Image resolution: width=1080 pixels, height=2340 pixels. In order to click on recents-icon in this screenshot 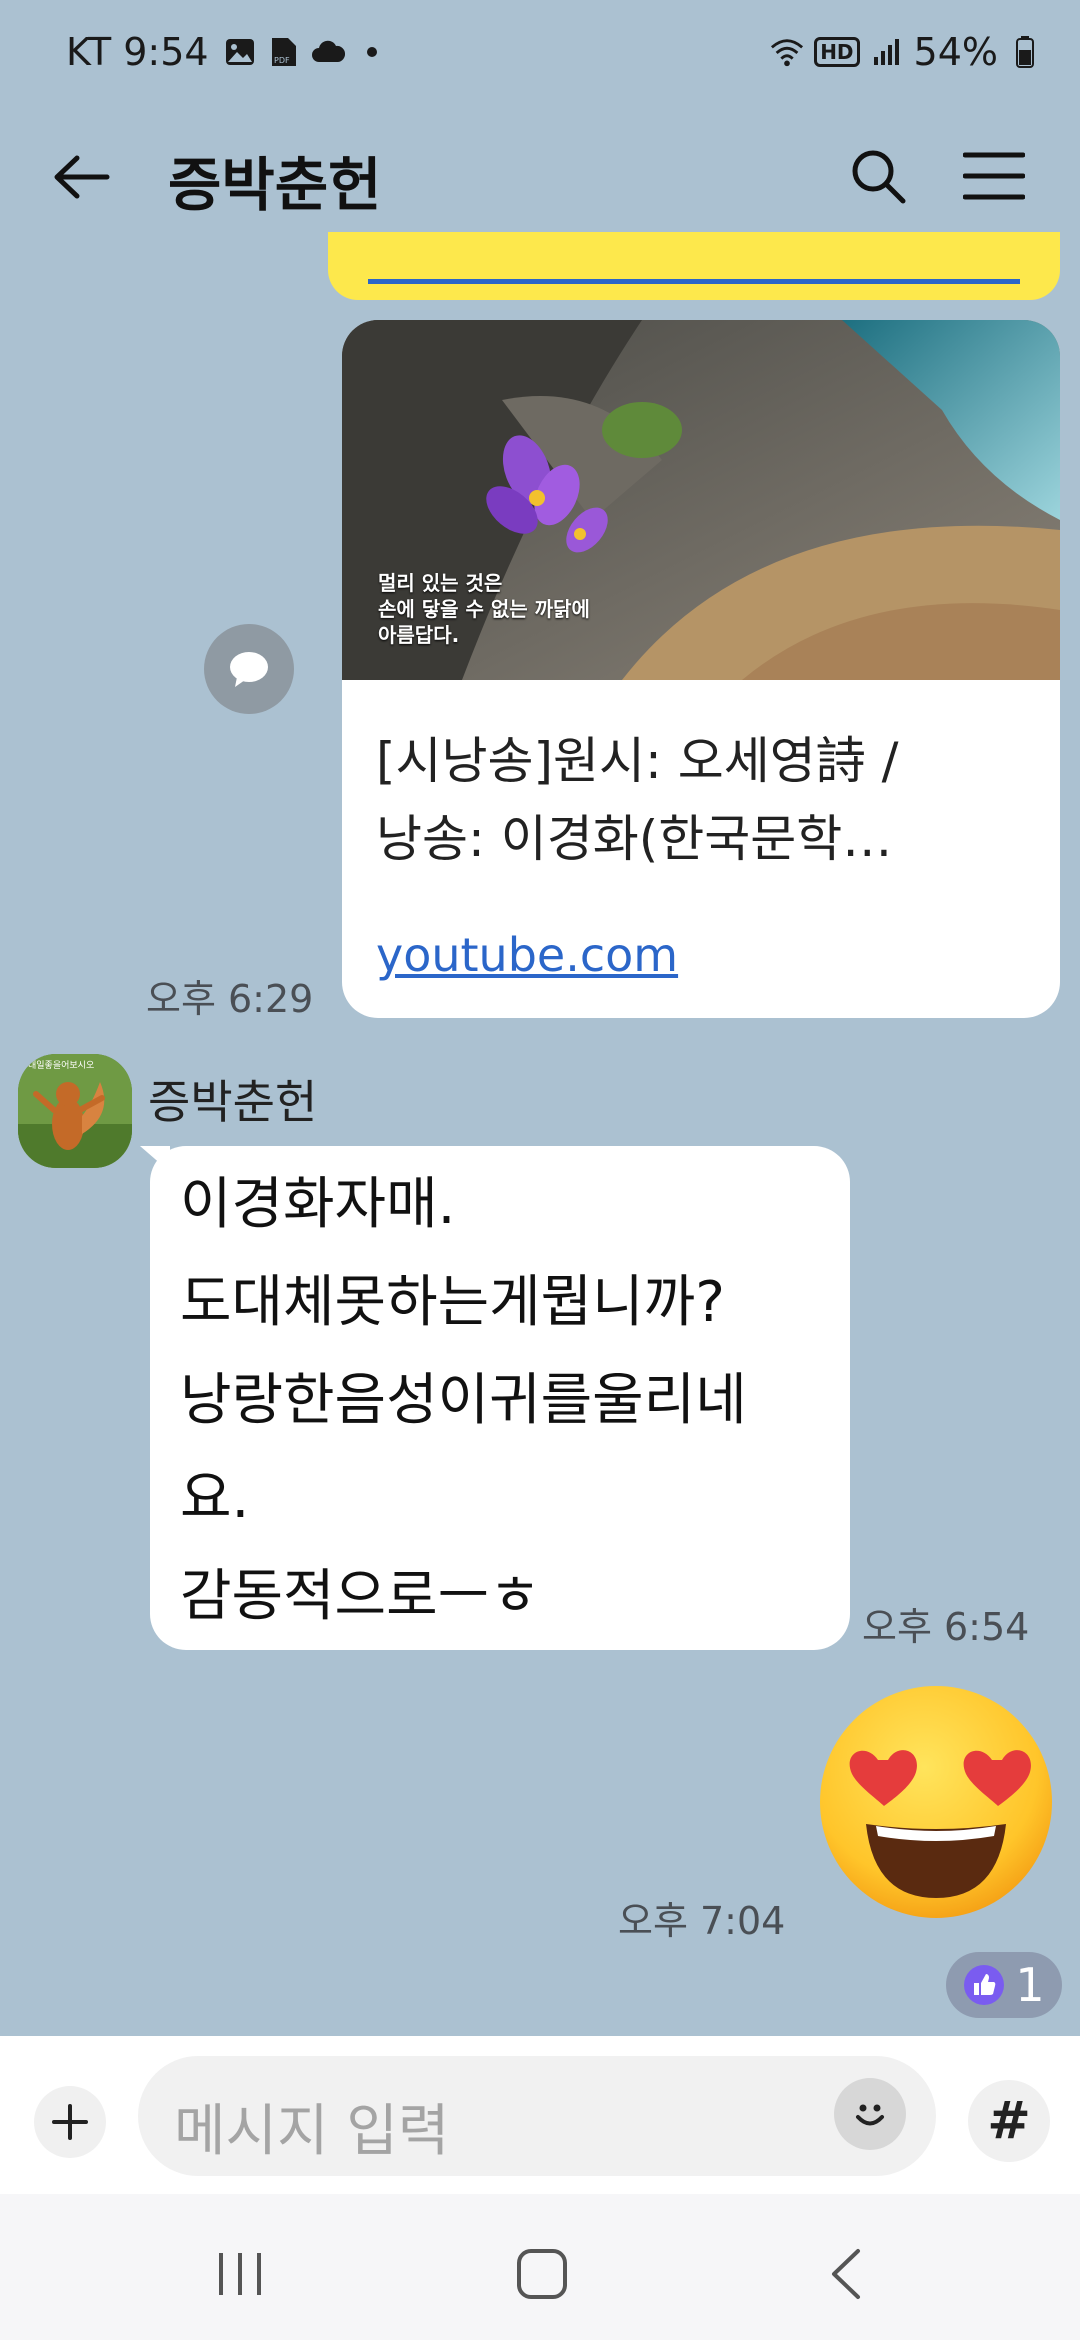, I will do `click(240, 2274)`.